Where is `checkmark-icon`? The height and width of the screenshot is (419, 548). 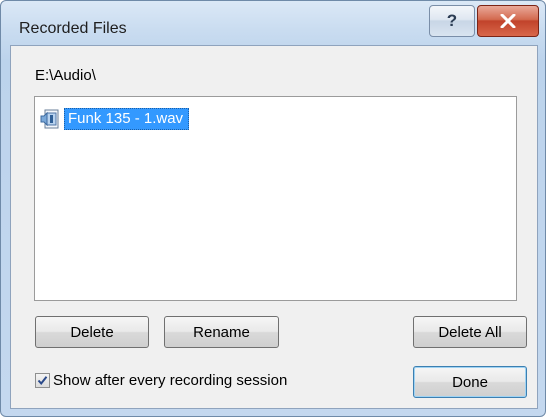 checkmark-icon is located at coordinates (42, 381).